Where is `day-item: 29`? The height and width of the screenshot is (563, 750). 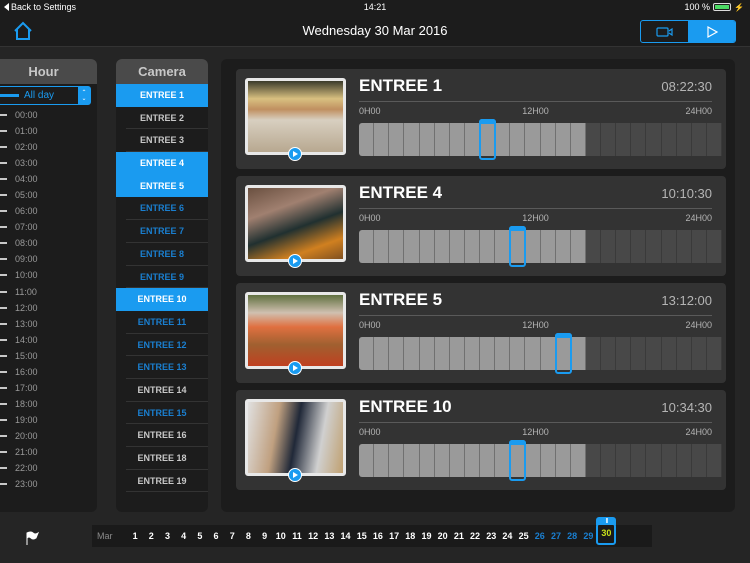 day-item: 29 is located at coordinates (588, 536).